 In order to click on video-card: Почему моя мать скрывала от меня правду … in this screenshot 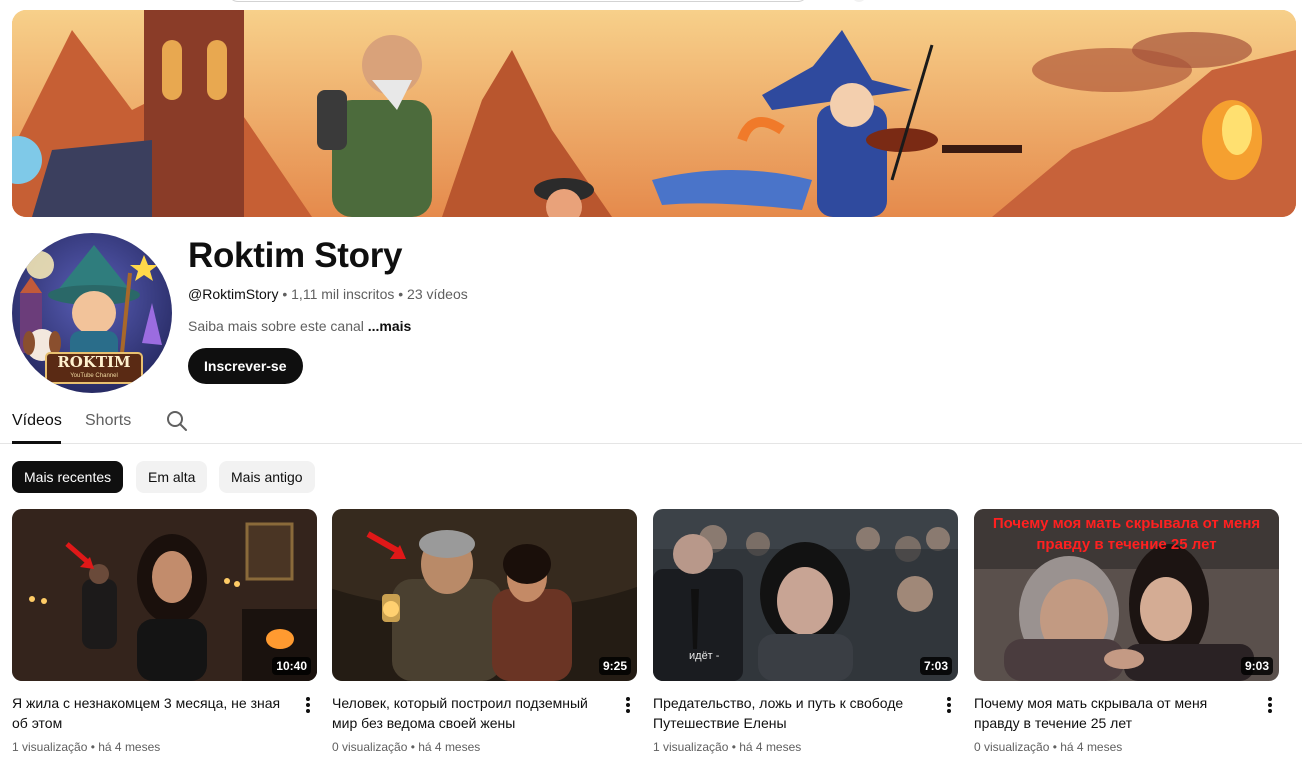, I will do `click(1126, 635)`.